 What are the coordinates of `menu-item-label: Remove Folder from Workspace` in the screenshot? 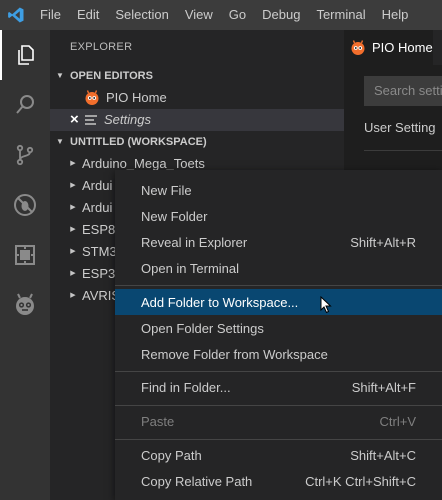 It's located at (234, 354).